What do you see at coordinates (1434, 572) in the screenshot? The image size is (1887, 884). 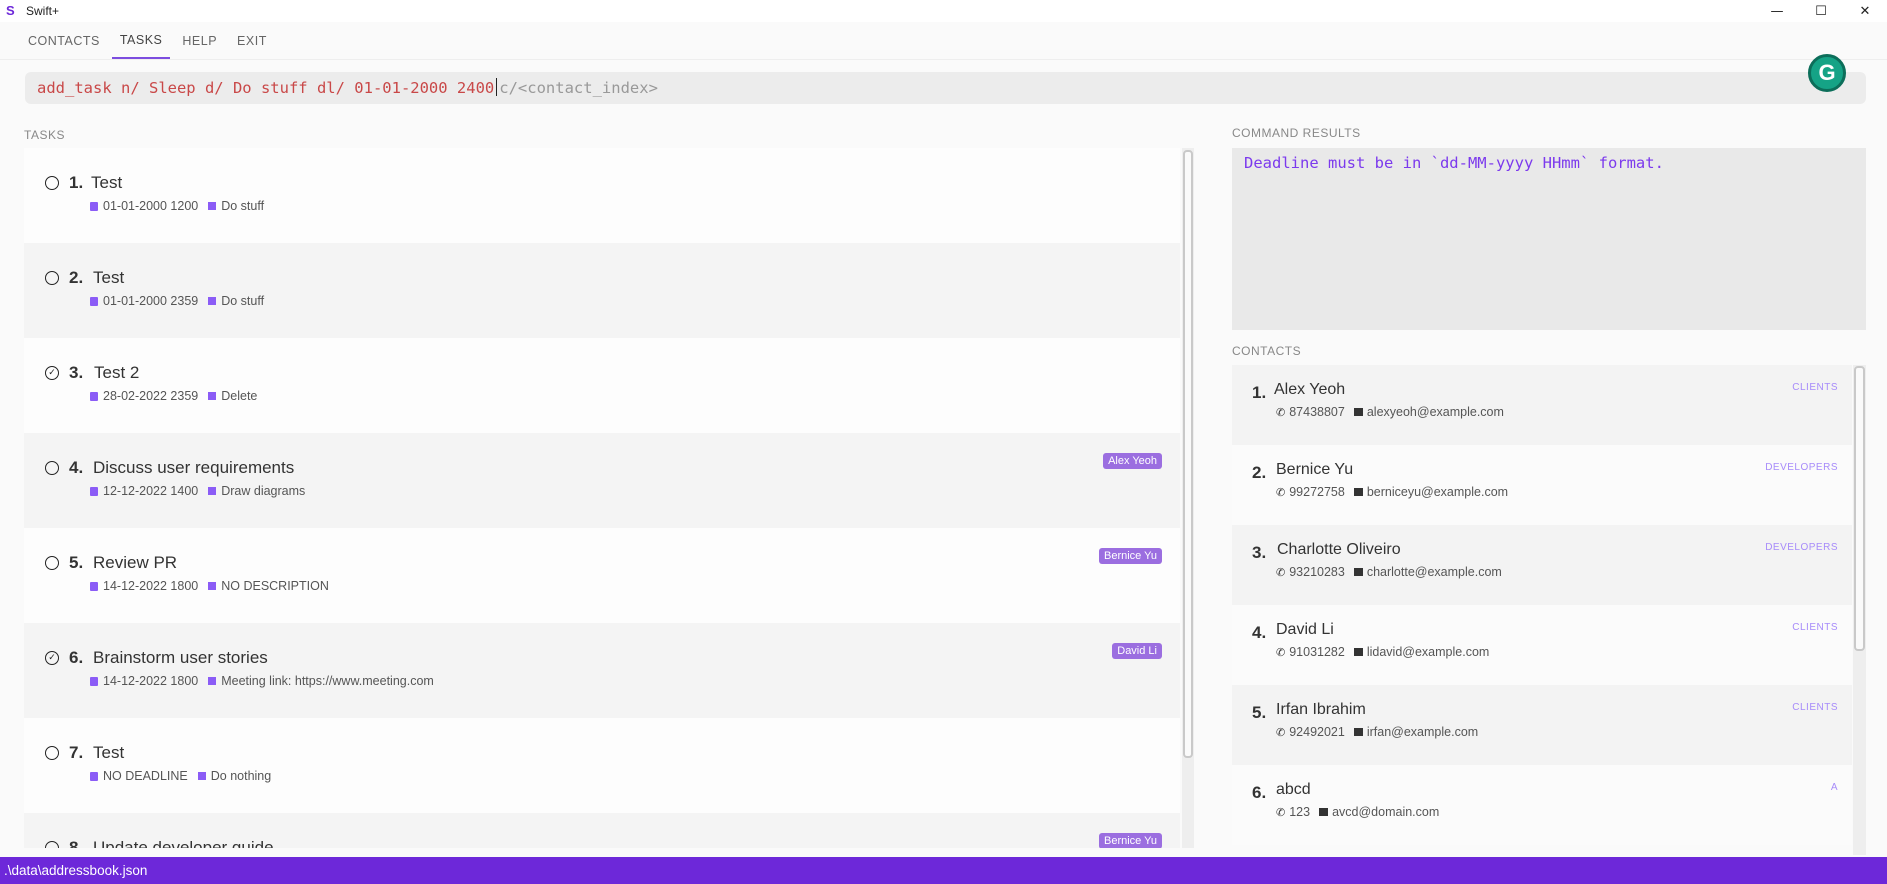 I see `contact-email: charlotte@example.com` at bounding box center [1434, 572].